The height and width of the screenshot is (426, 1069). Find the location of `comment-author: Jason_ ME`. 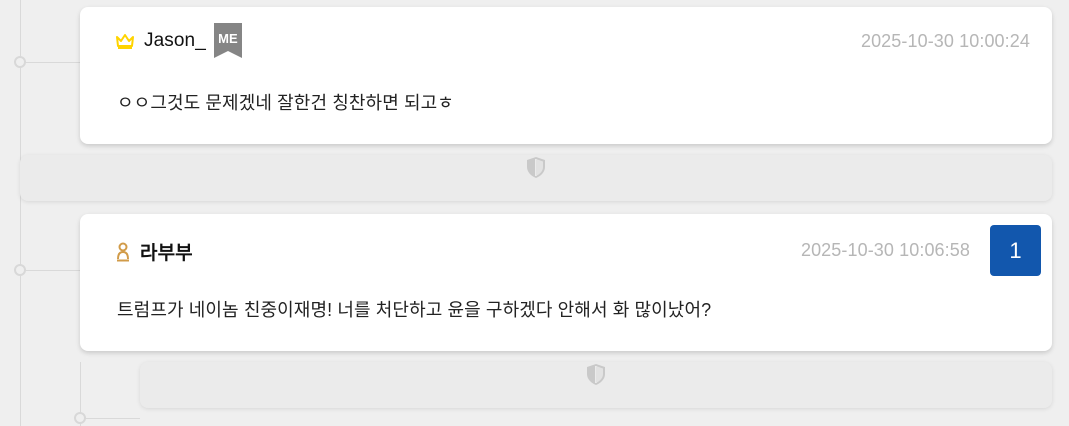

comment-author: Jason_ ME is located at coordinates (178, 40).